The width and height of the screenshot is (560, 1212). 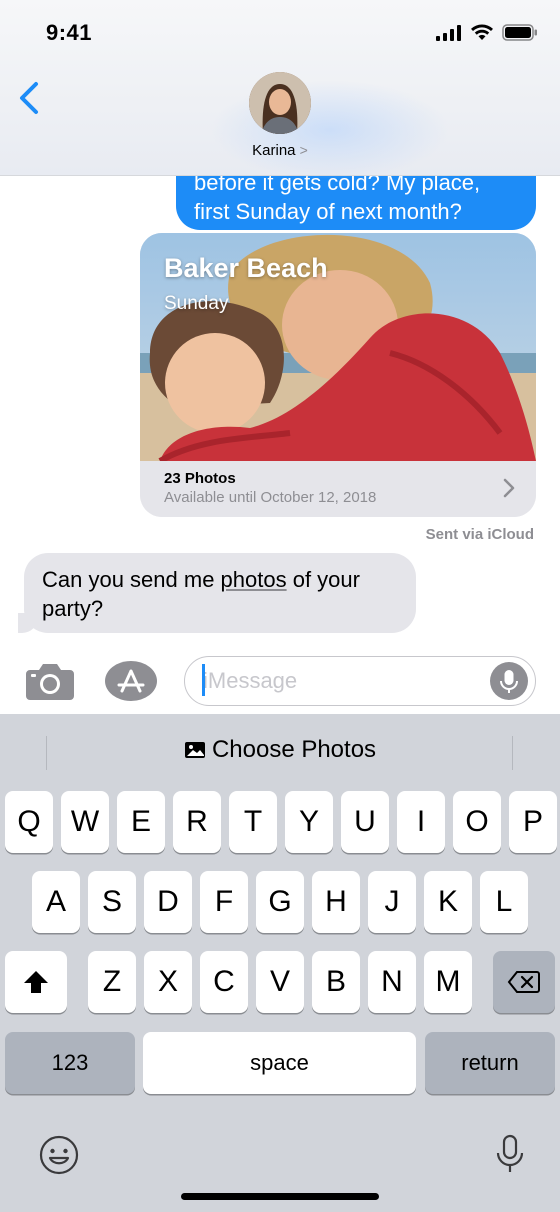 I want to click on key-b: B, so click(x=336, y=982).